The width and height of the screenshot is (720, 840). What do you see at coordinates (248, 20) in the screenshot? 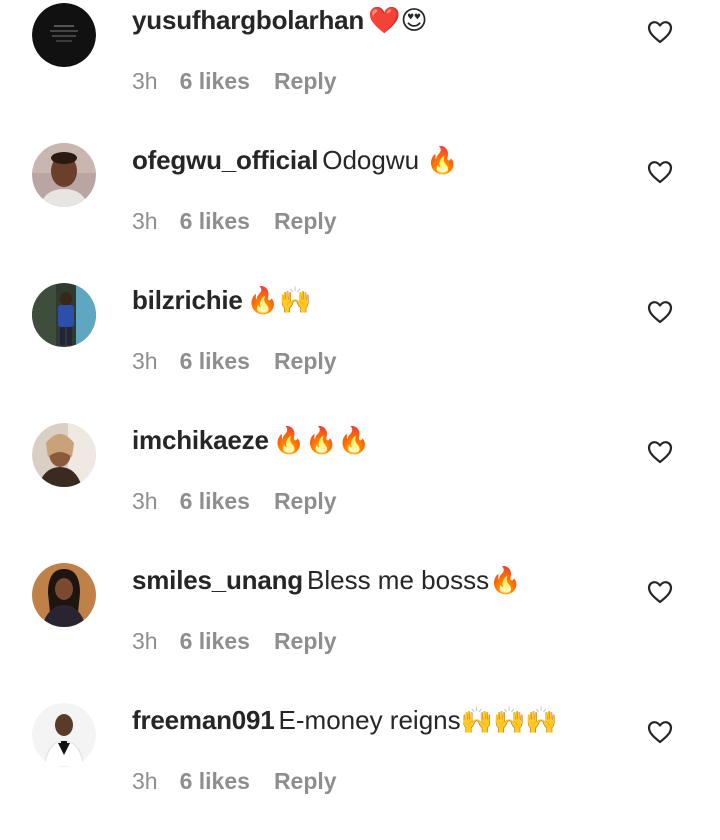
I see `comment-username: yusufhargbolarhan` at bounding box center [248, 20].